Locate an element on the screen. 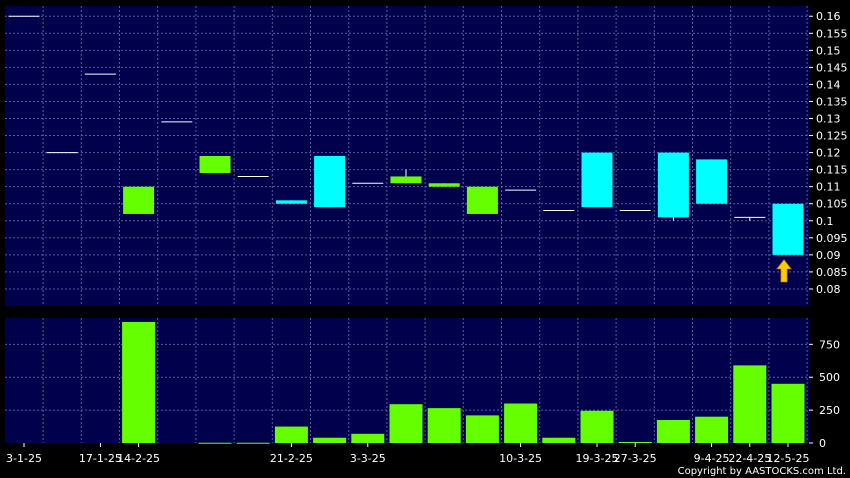 This screenshot has width=850, height=478. x-tick-label: 17-1-25 is located at coordinates (100, 458).